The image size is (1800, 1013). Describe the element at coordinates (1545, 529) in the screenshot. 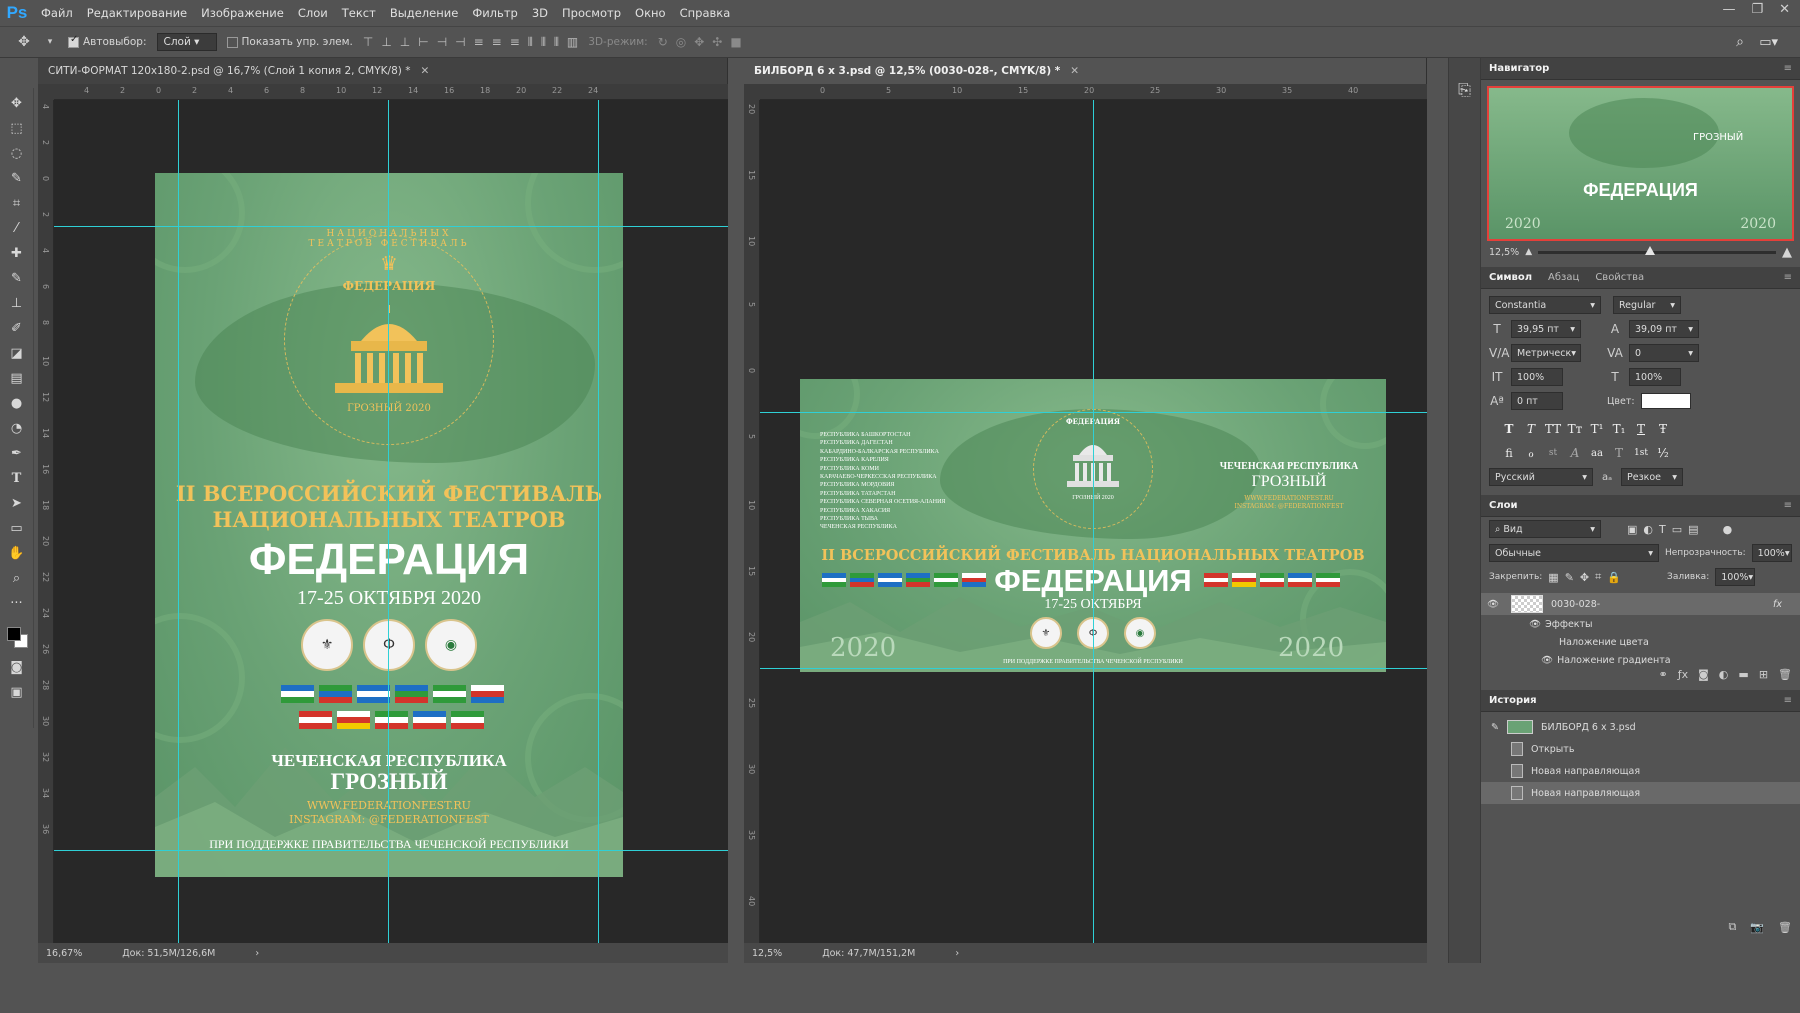

I see `layer-filter-select: ⌕ Вид ▾` at that location.